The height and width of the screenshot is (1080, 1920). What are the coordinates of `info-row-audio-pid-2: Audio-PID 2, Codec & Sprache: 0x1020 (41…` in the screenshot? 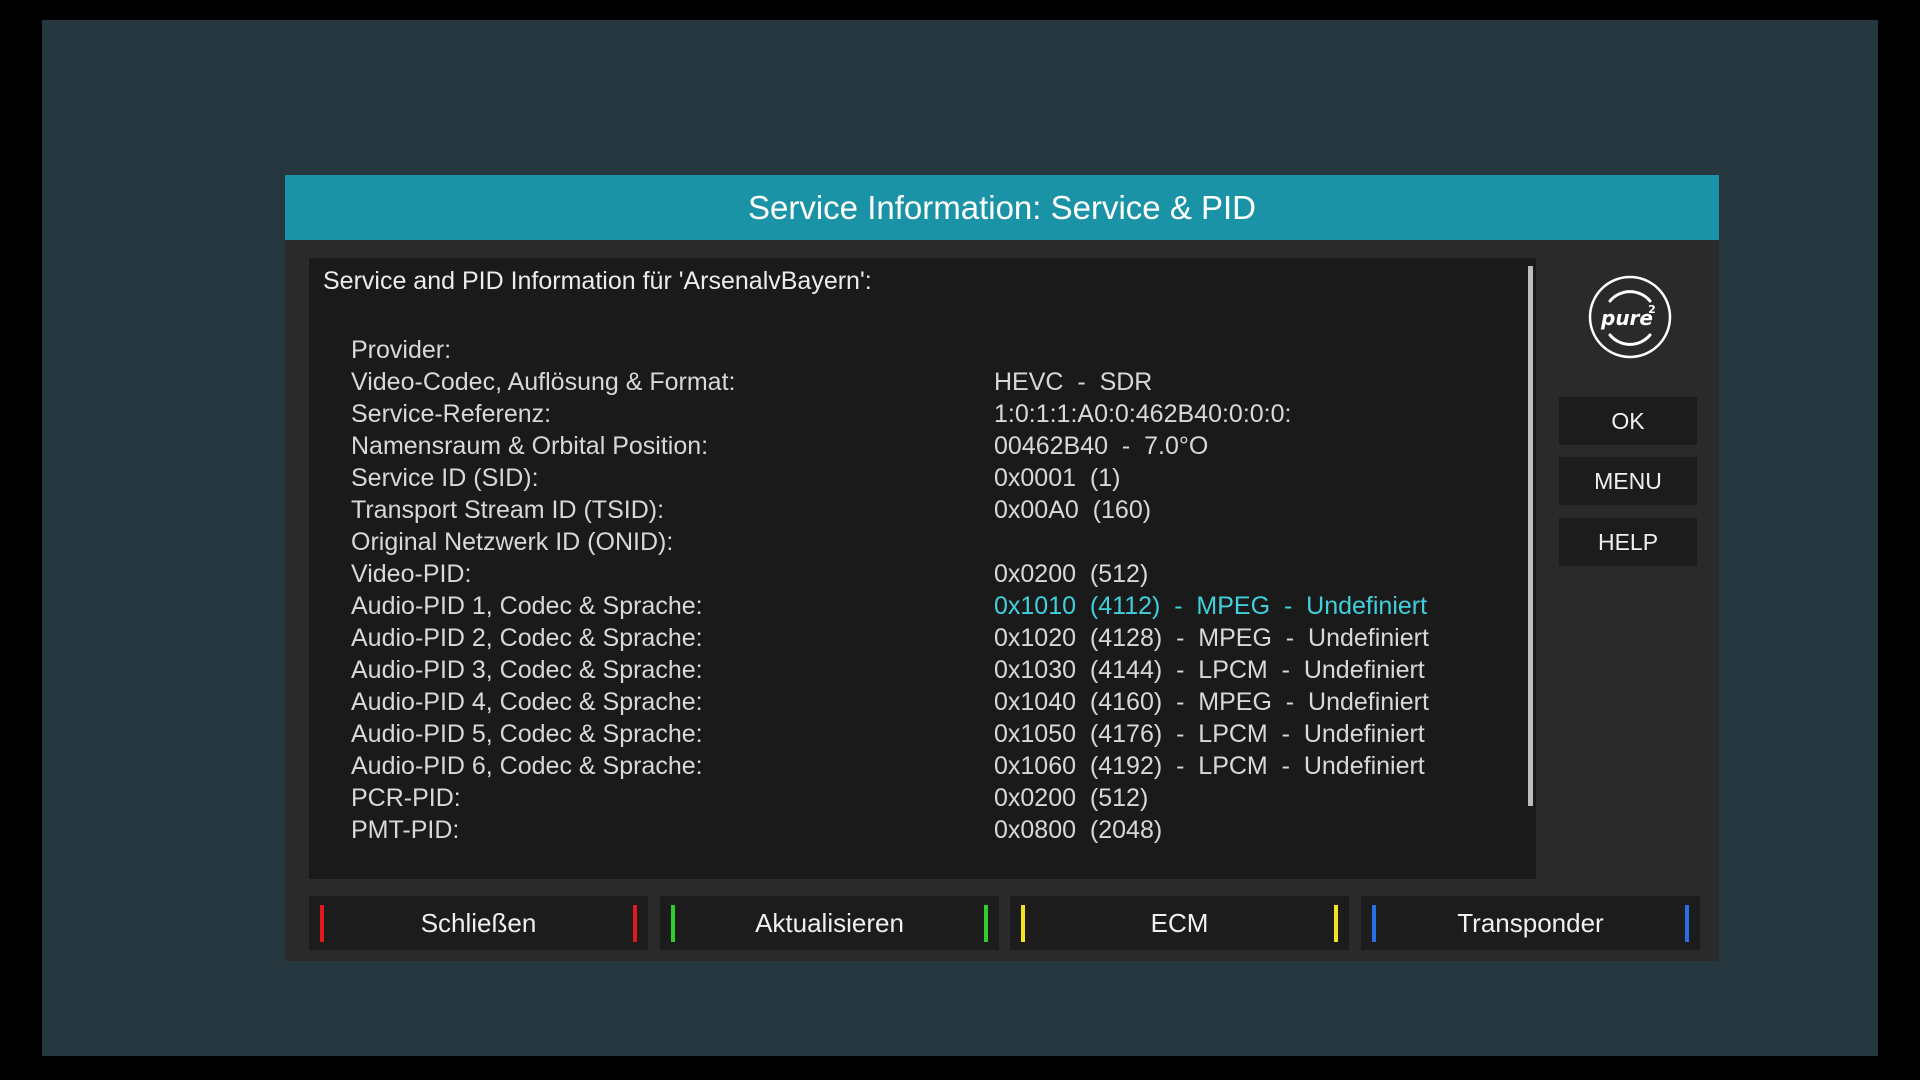 It's located at (909, 638).